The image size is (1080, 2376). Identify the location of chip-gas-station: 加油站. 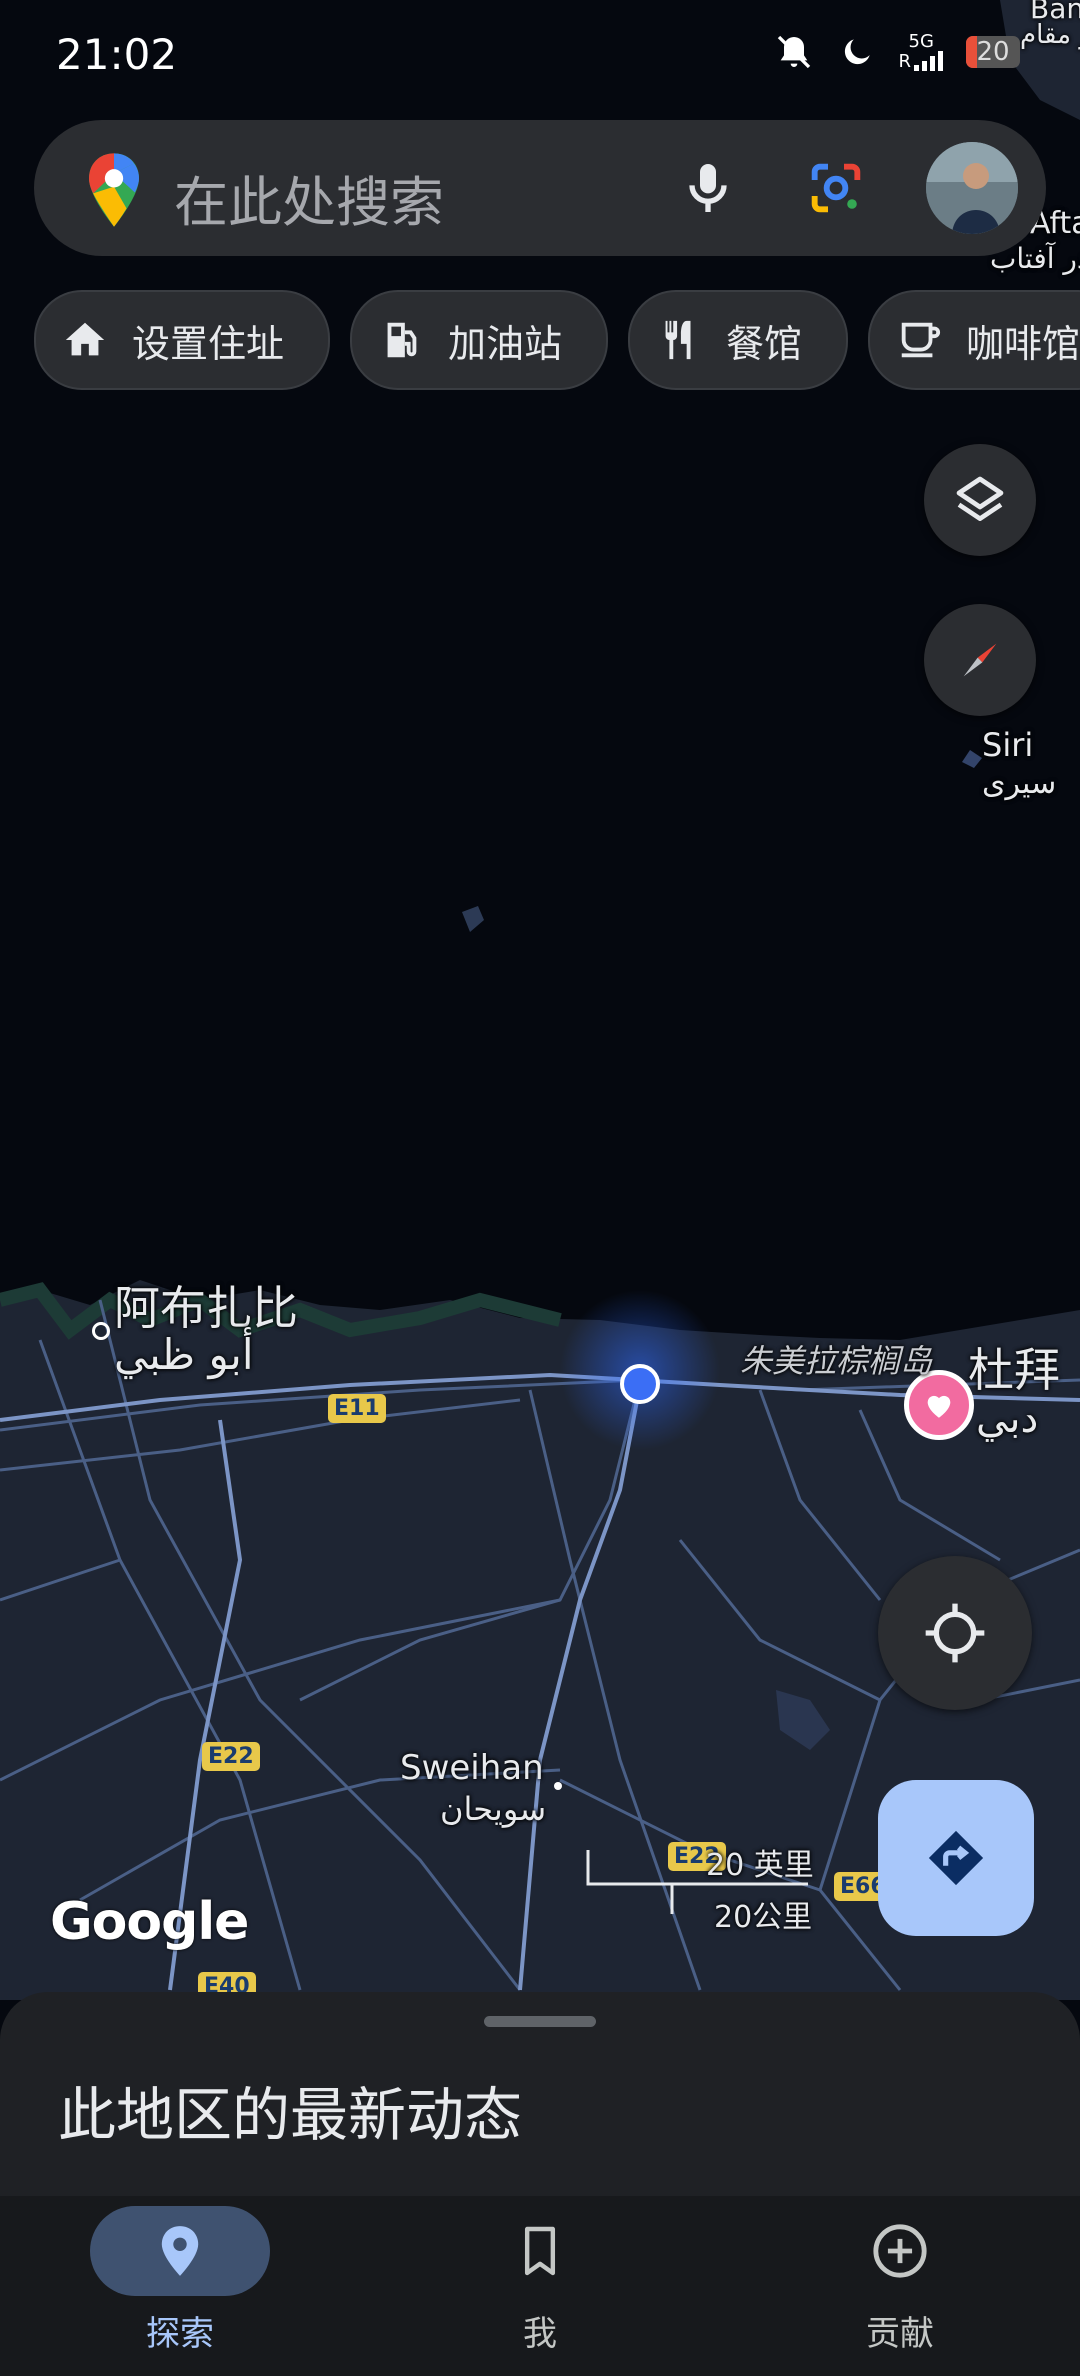
(479, 340).